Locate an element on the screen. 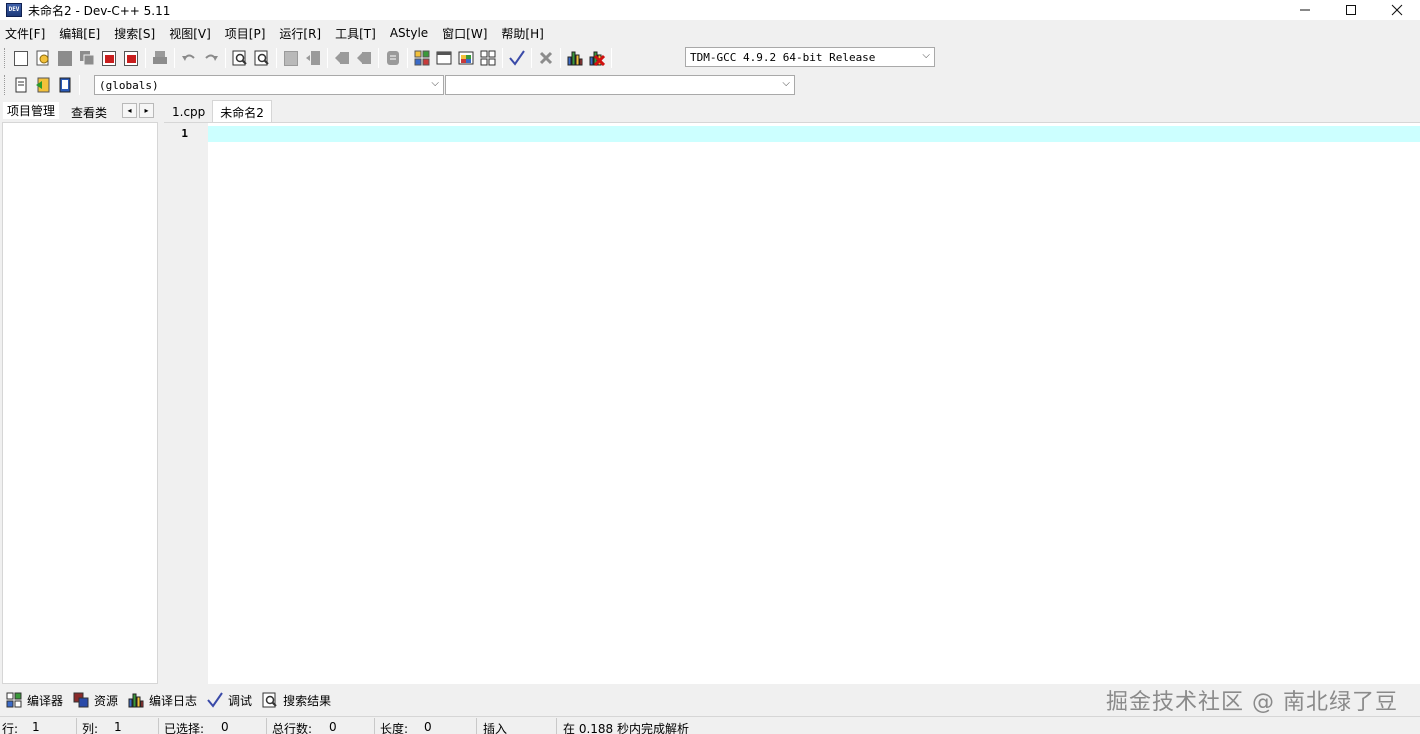 The width and height of the screenshot is (1420, 734). check-icon is located at coordinates (517, 58).